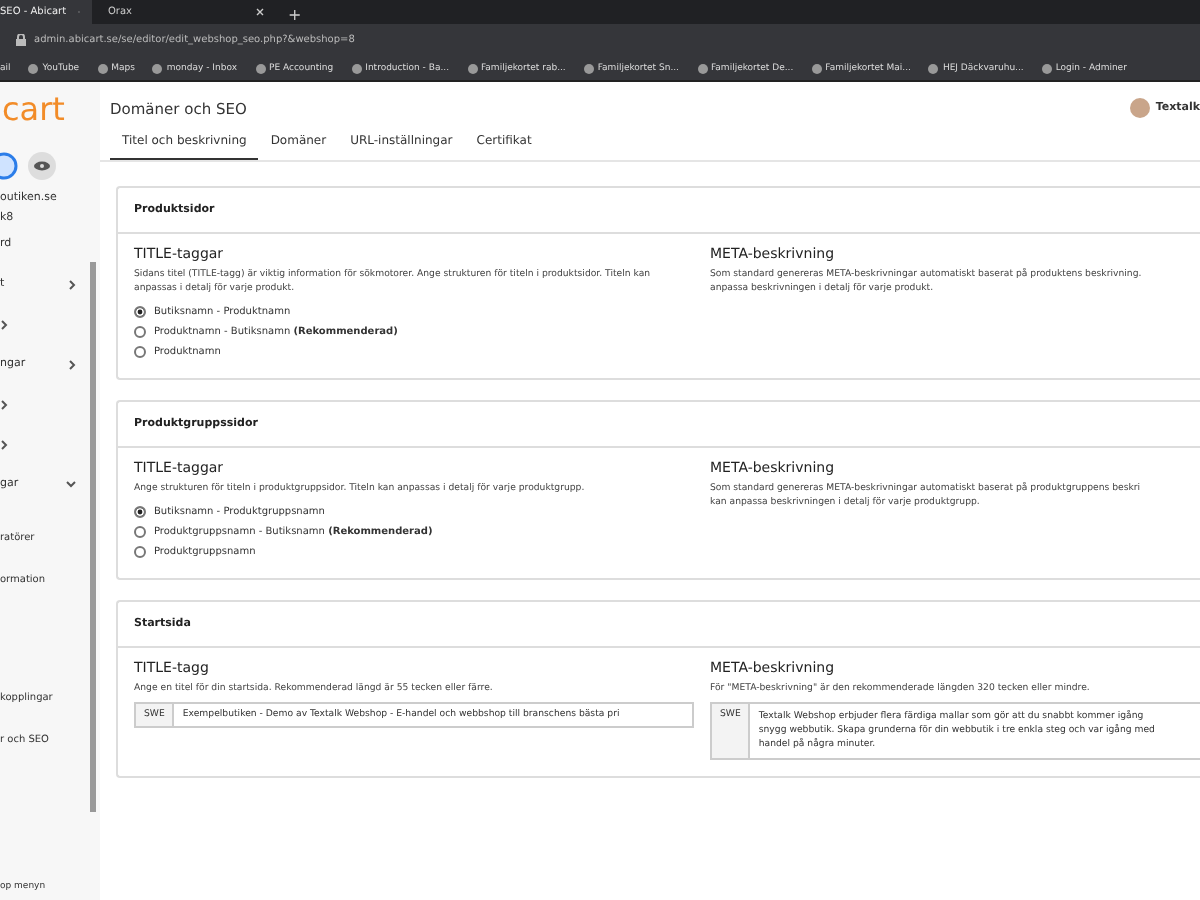  What do you see at coordinates (21, 40) in the screenshot?
I see `lock-icon` at bounding box center [21, 40].